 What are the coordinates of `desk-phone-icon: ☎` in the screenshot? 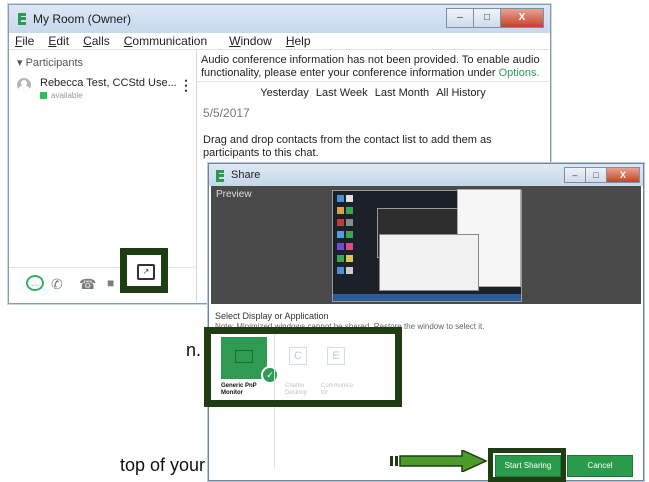 It's located at (87, 284).